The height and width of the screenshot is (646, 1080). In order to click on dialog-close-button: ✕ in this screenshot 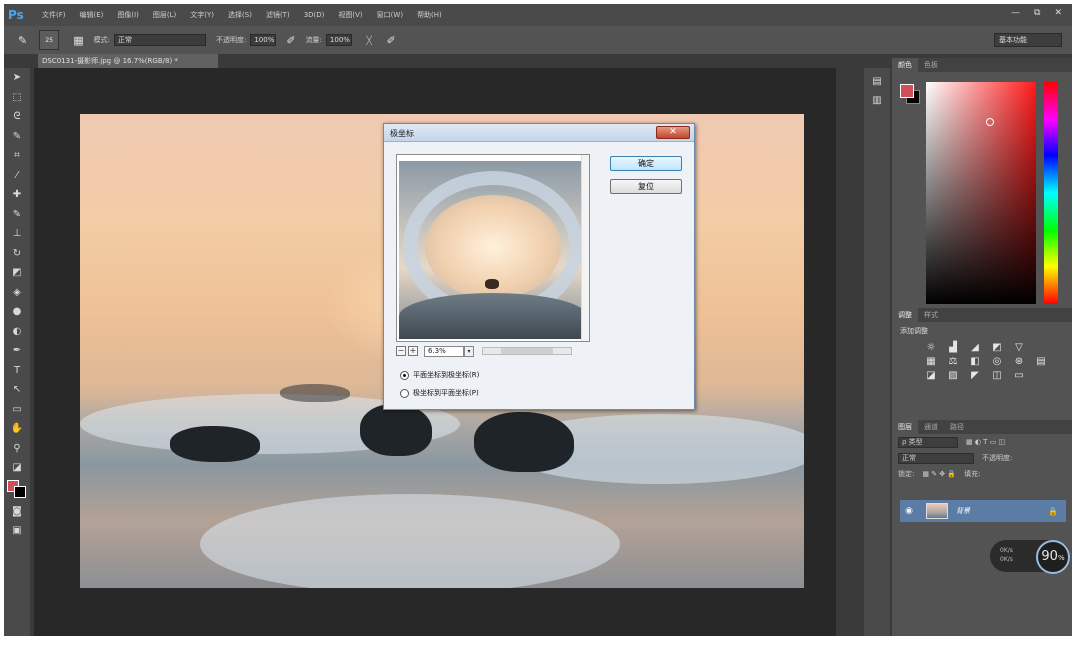, I will do `click(673, 132)`.